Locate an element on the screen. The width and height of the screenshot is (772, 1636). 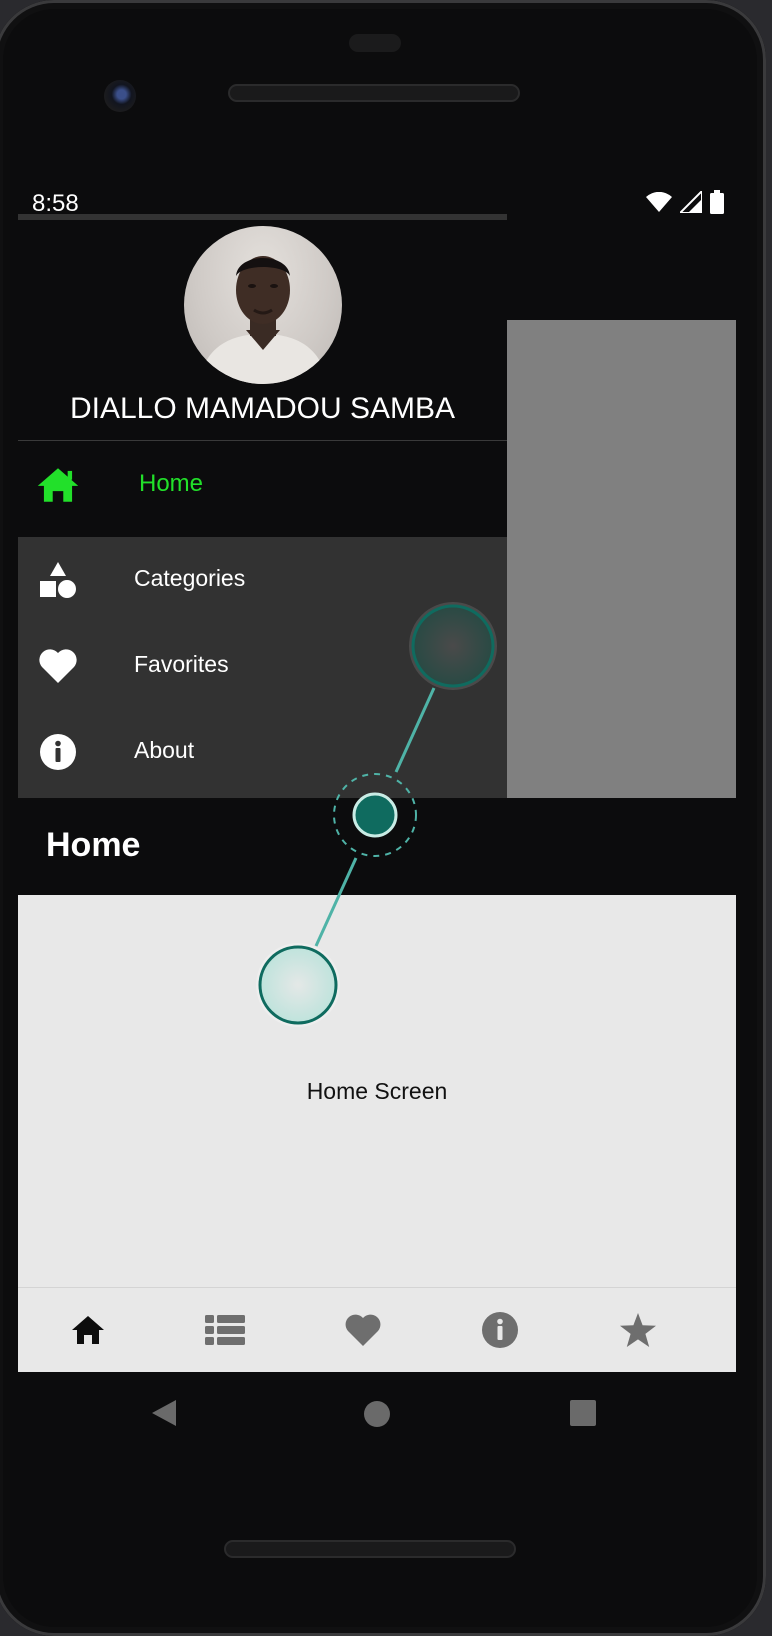
drawer-item-label: Home is located at coordinates (171, 483).